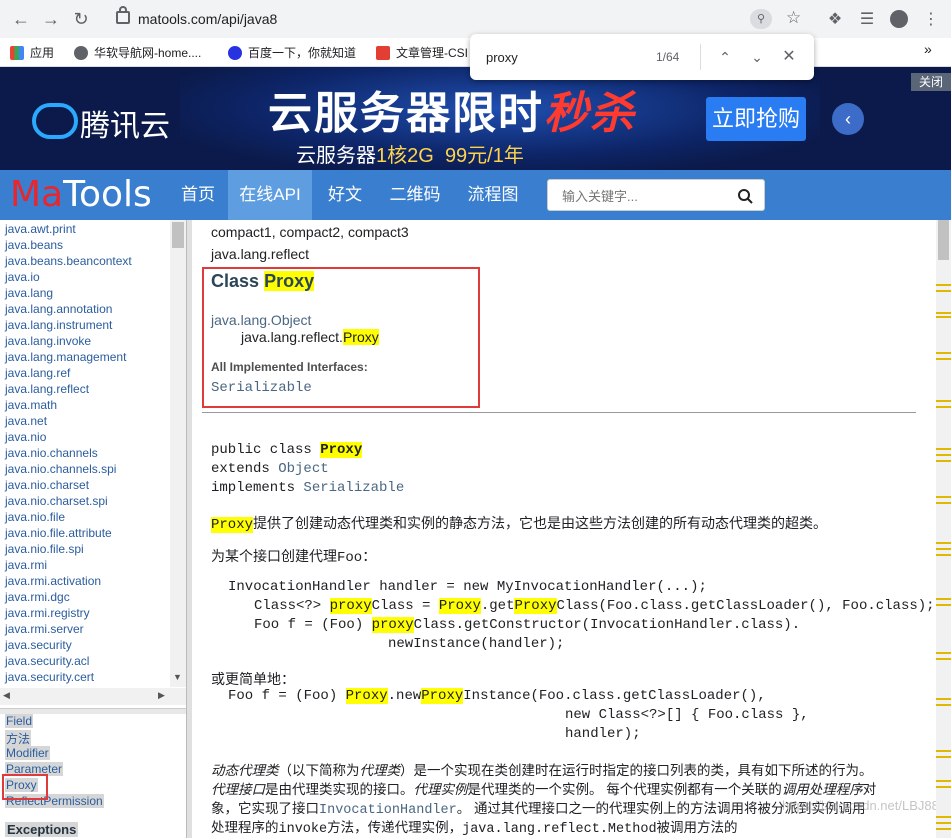 The height and width of the screenshot is (838, 951). What do you see at coordinates (44, 629) in the screenshot?
I see `package-link: java.rmi.server` at bounding box center [44, 629].